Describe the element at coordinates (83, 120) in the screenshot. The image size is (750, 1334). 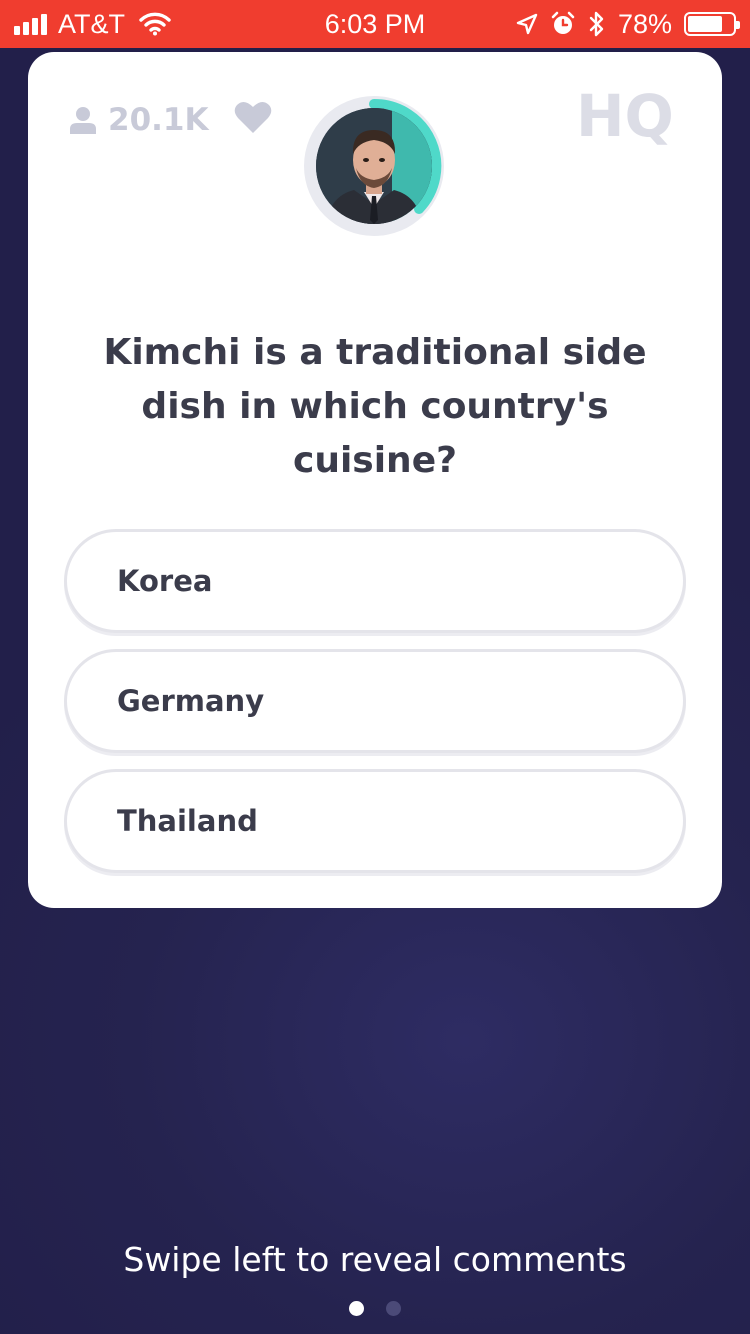
I see `person-icon` at that location.